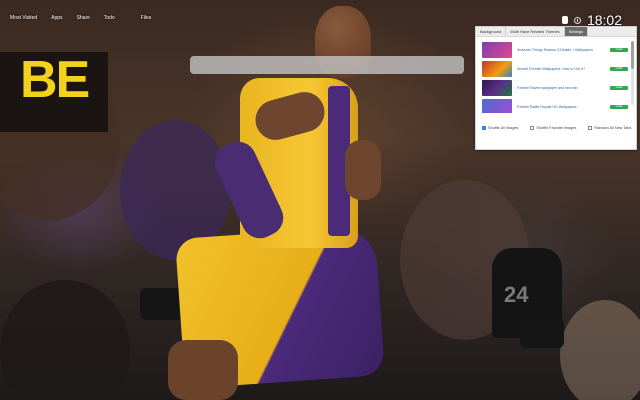  I want to click on link-share: Share, so click(83, 18).